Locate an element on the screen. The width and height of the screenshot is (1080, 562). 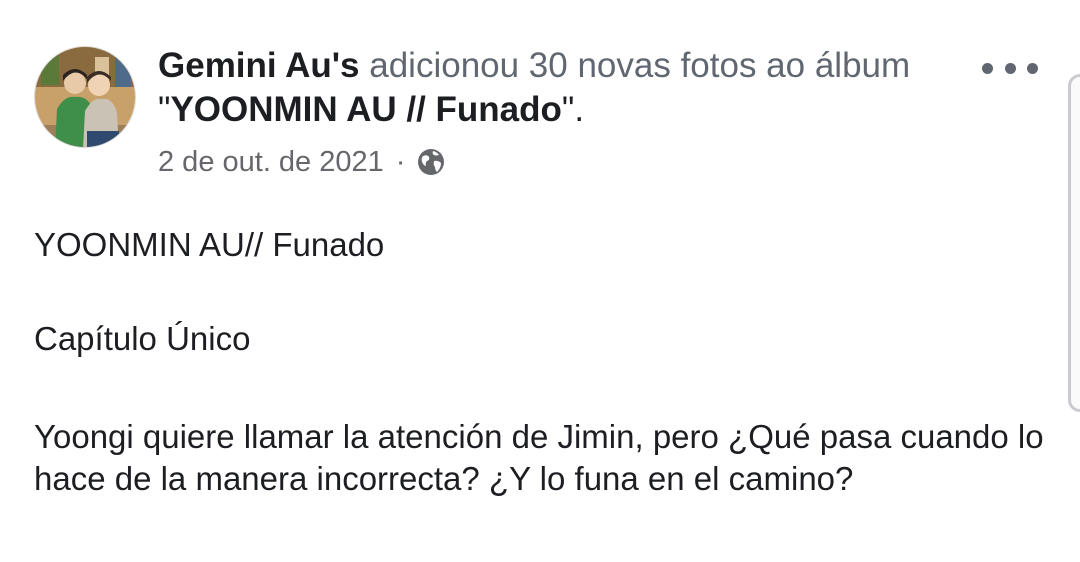
post-action-text: adicionou 30 novas fotos ao álbum is located at coordinates (635, 65).